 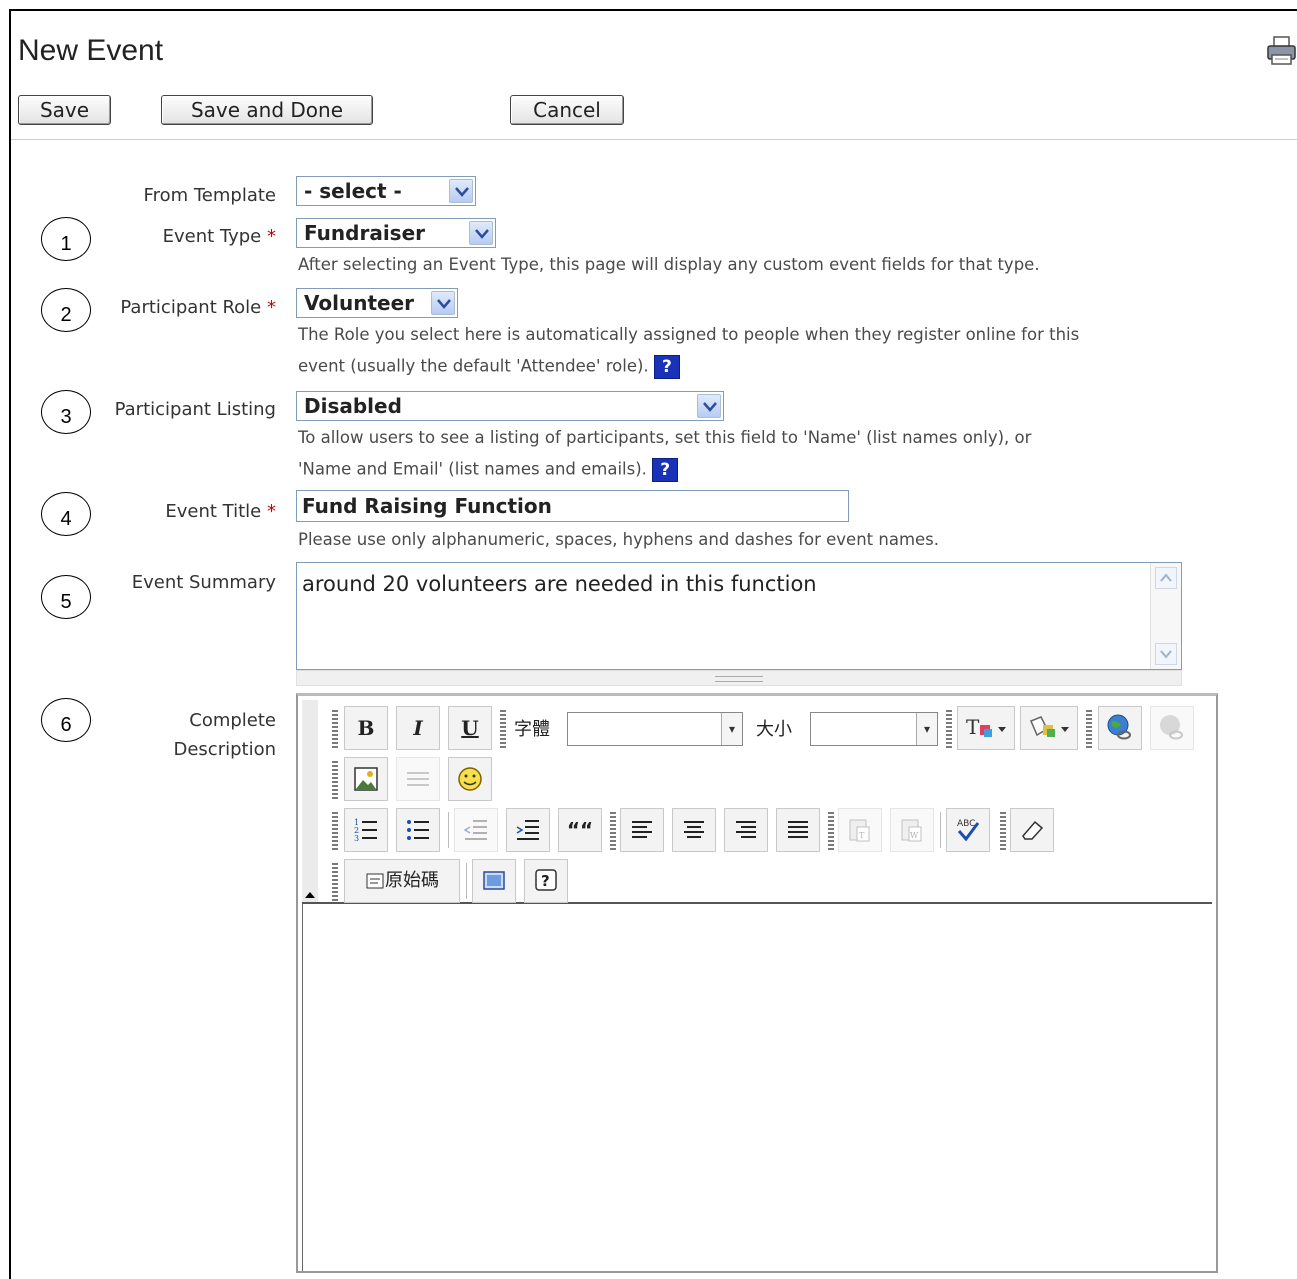 I want to click on scroll-up-icon, so click(x=1166, y=578).